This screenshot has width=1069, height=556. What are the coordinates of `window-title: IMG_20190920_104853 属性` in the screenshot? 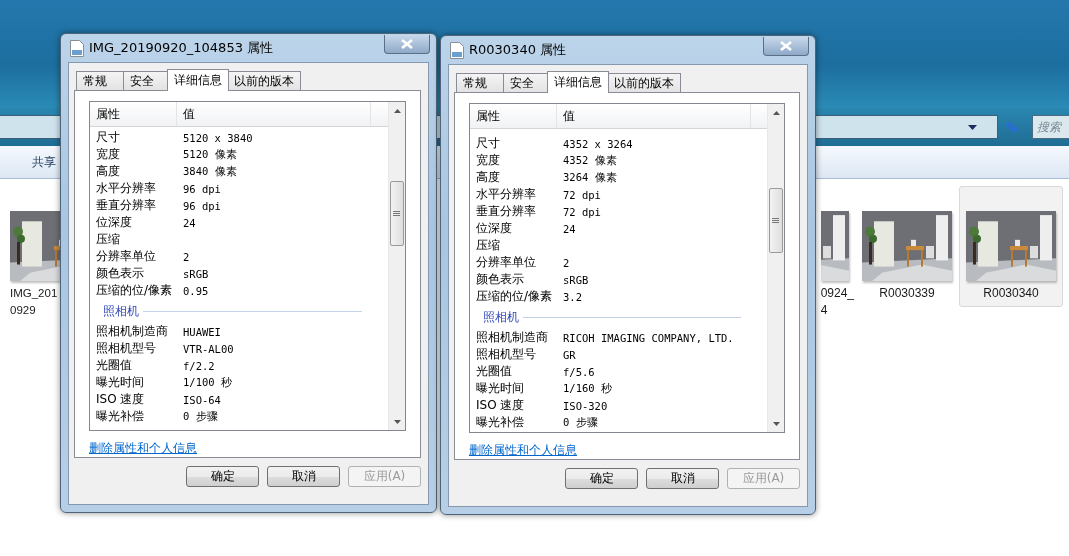 It's located at (181, 48).